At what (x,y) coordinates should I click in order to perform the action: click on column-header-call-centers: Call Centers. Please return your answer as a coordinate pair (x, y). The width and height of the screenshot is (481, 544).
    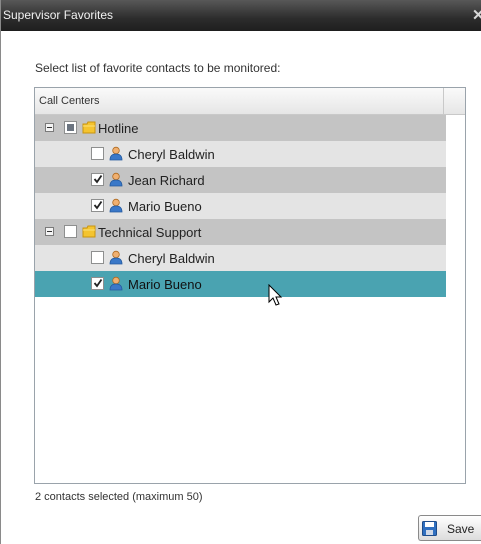
    Looking at the image, I should click on (69, 101).